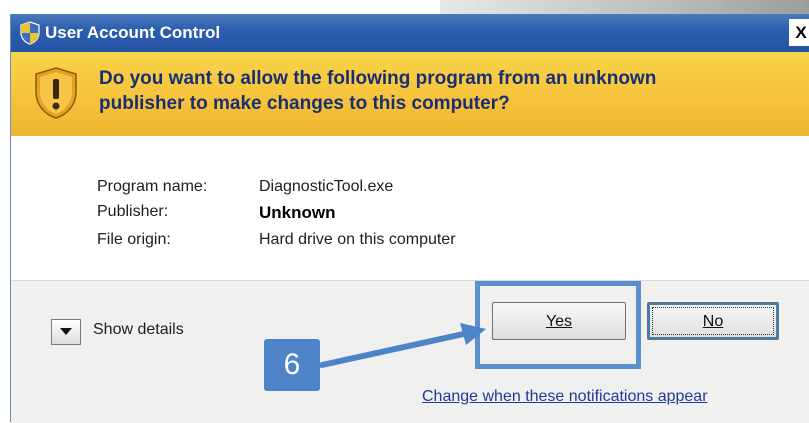 The width and height of the screenshot is (809, 423). I want to click on publisher-label: Publisher:, so click(133, 211).